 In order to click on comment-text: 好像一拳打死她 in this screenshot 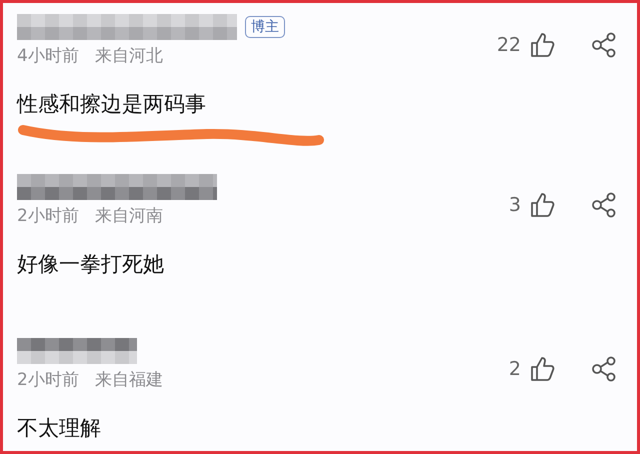, I will do `click(91, 264)`.